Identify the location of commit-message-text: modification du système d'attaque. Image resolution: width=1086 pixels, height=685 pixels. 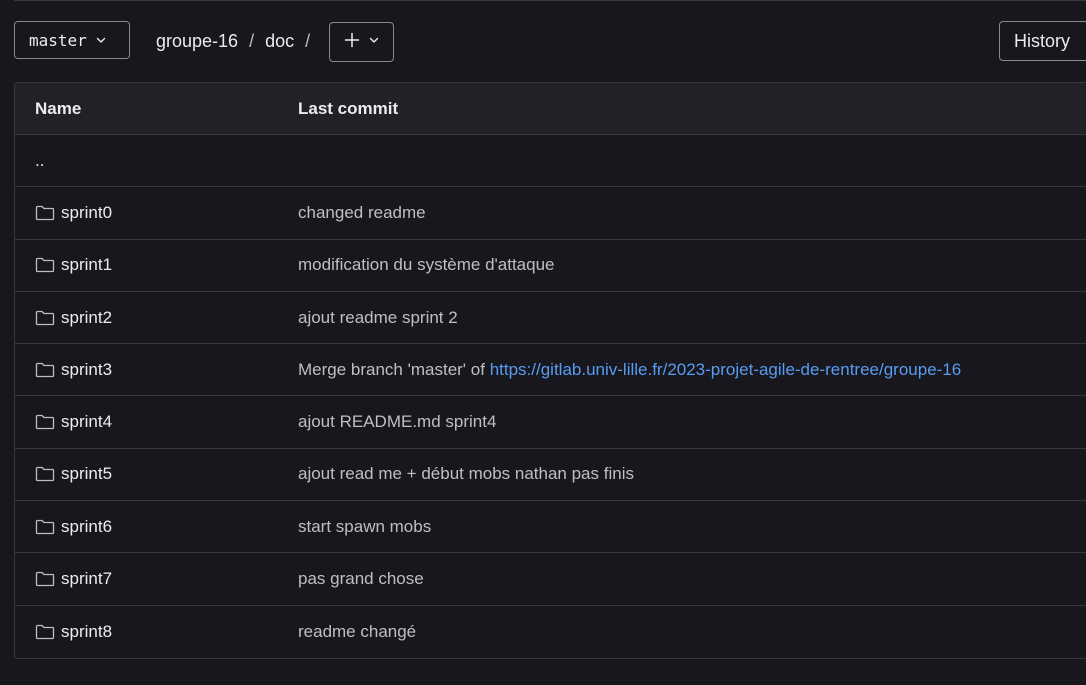
(426, 265).